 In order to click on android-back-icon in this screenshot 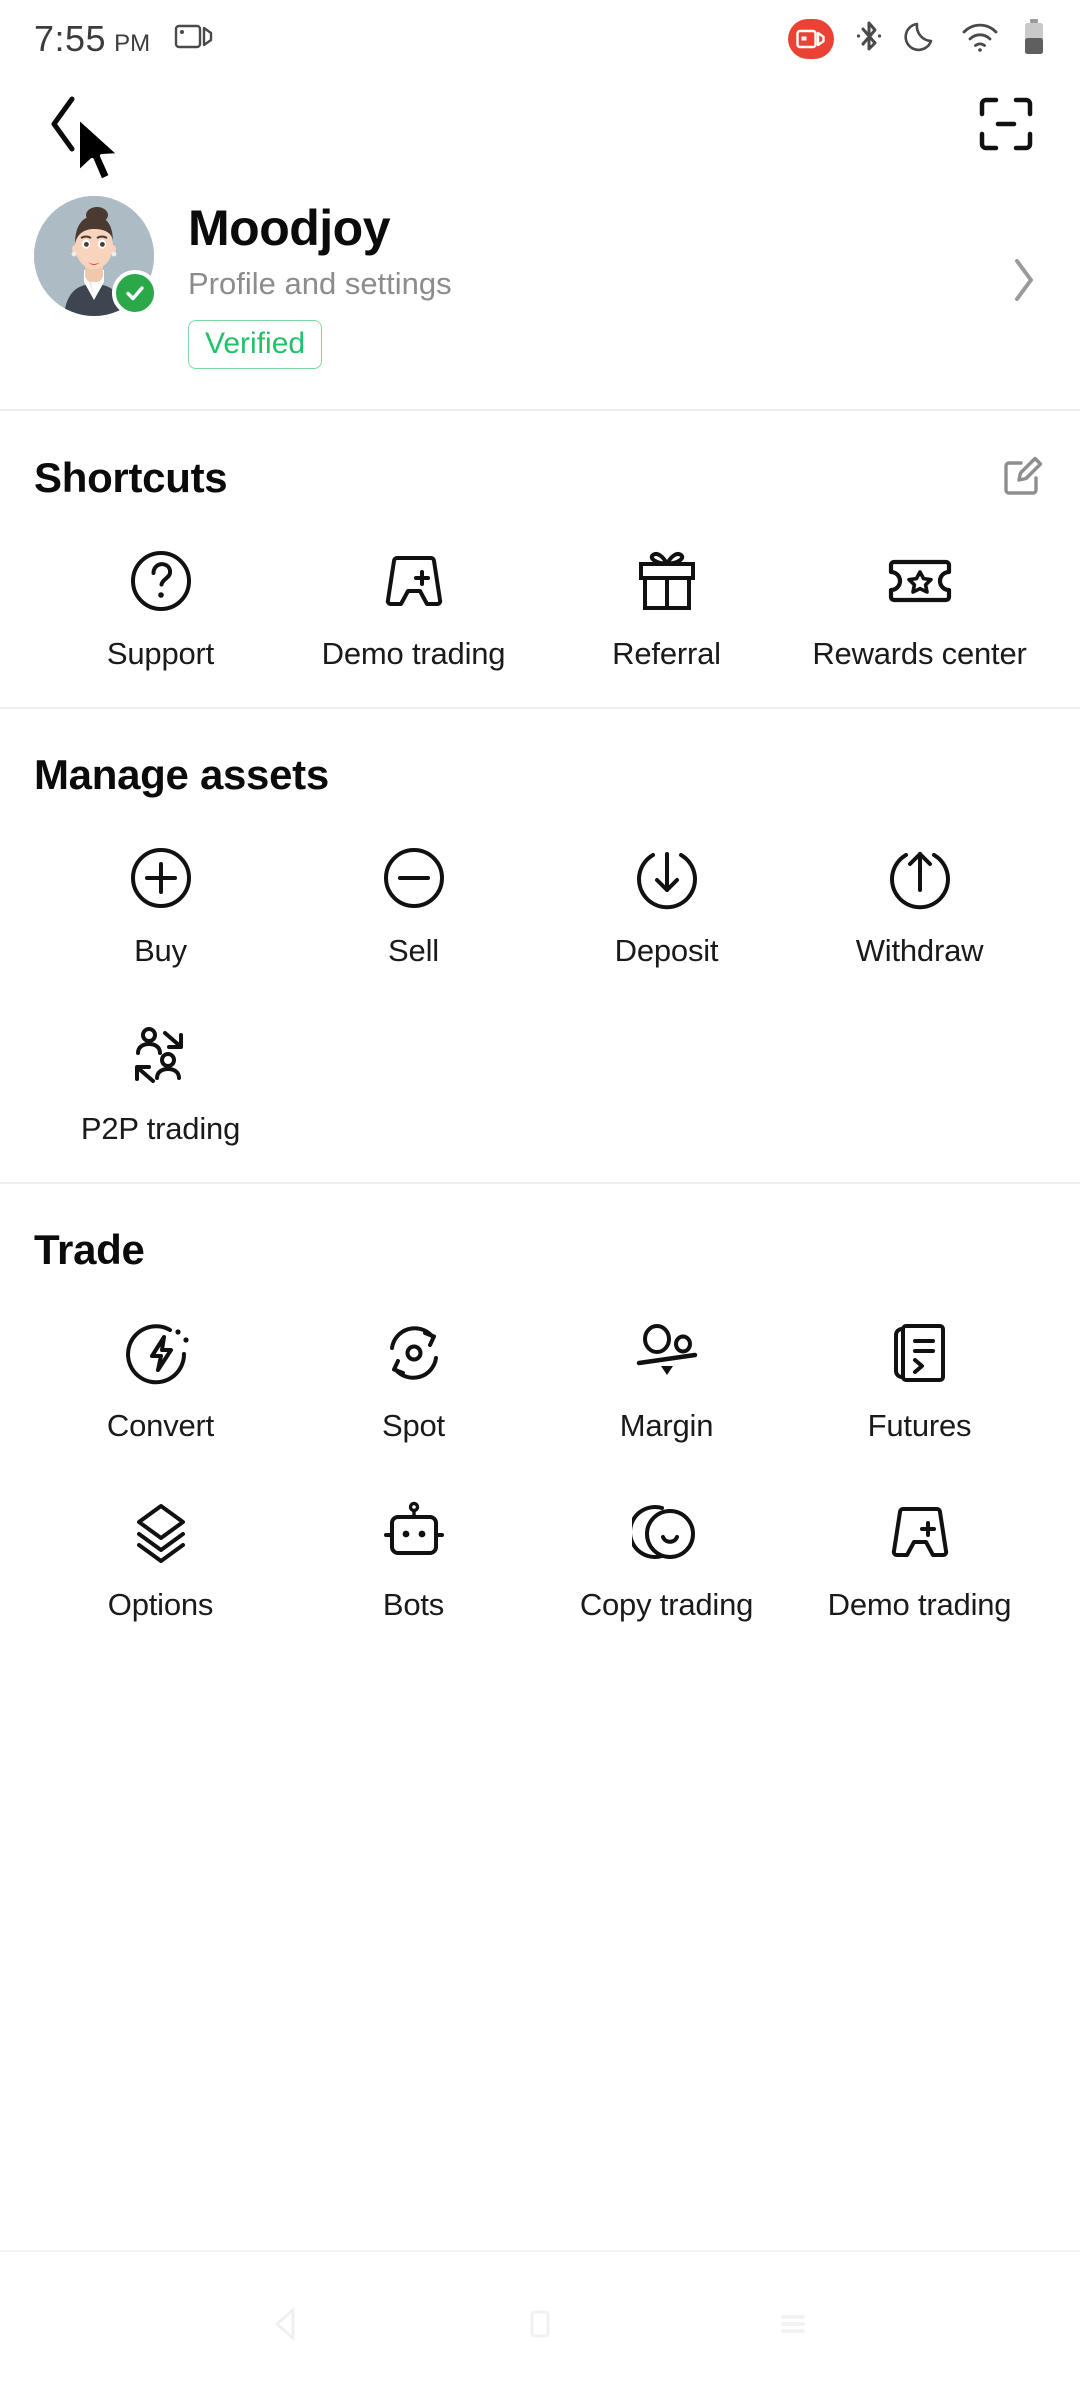, I will do `click(287, 2326)`.